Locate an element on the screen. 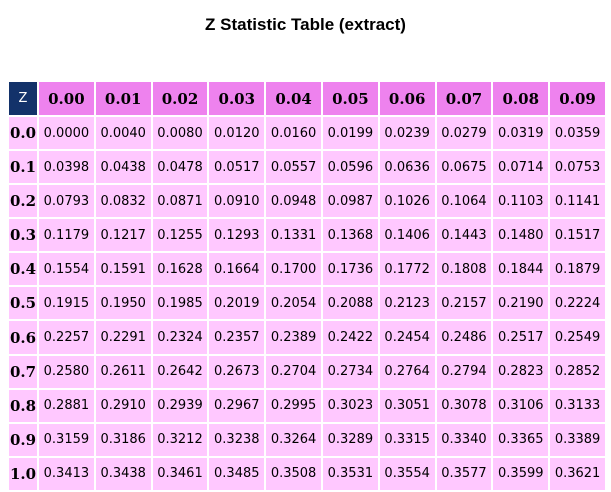  table-cell: 0.2486 is located at coordinates (464, 337).